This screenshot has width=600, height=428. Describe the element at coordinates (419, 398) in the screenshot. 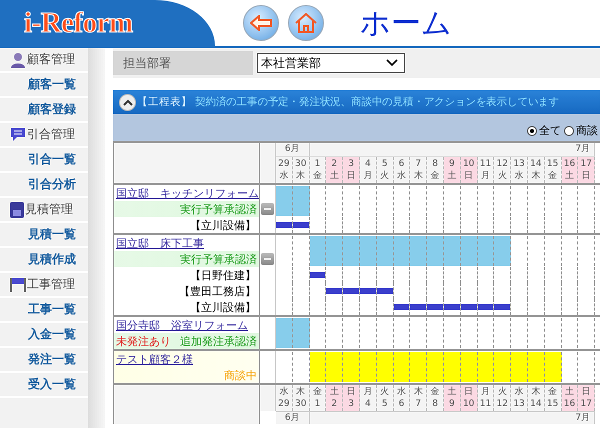

I see `date-header: 木 7` at that location.